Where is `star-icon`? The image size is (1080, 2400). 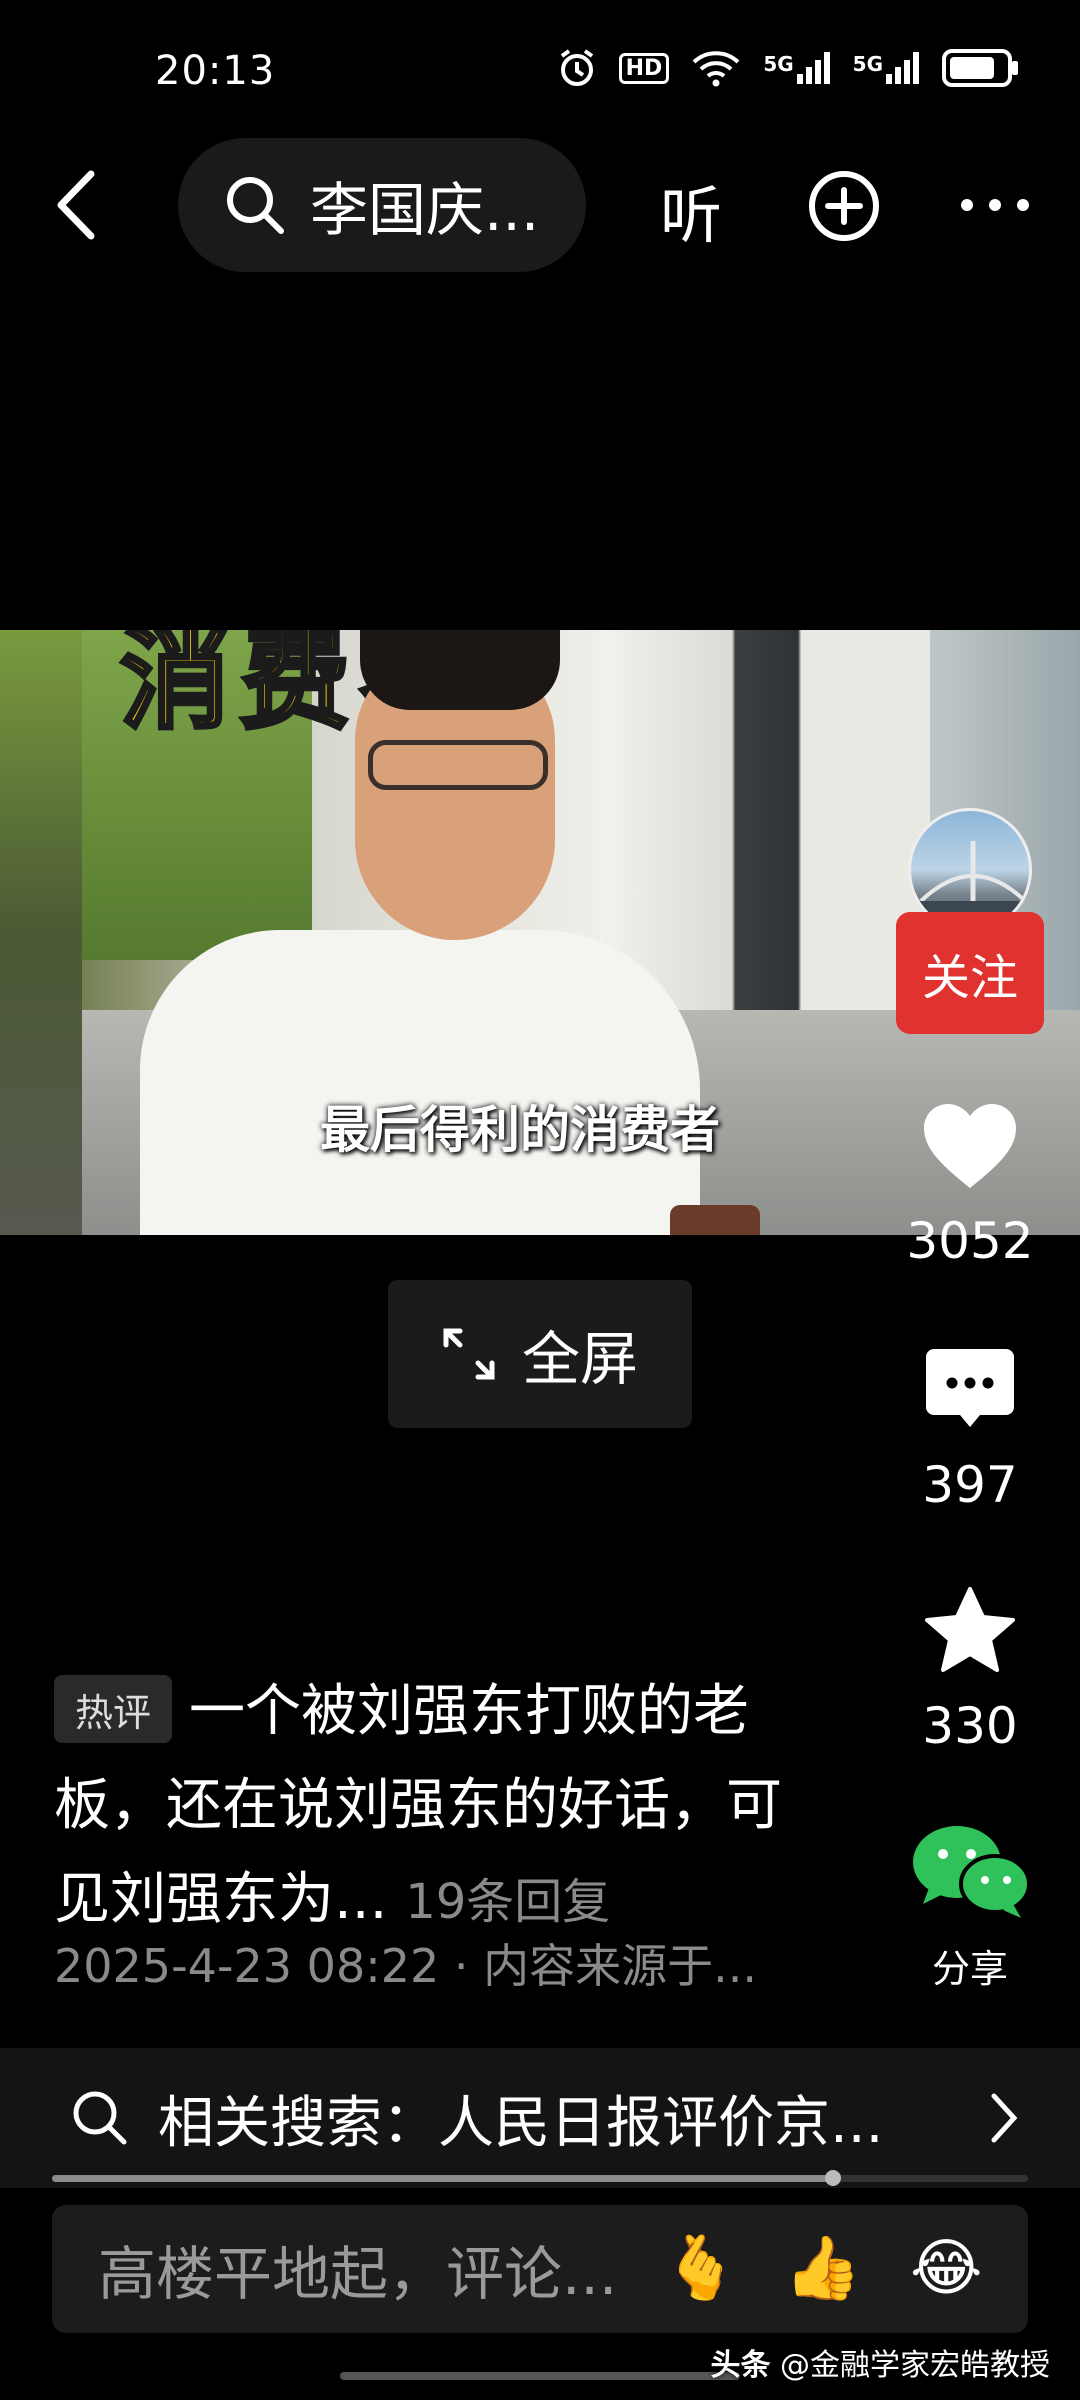
star-icon is located at coordinates (970, 1629).